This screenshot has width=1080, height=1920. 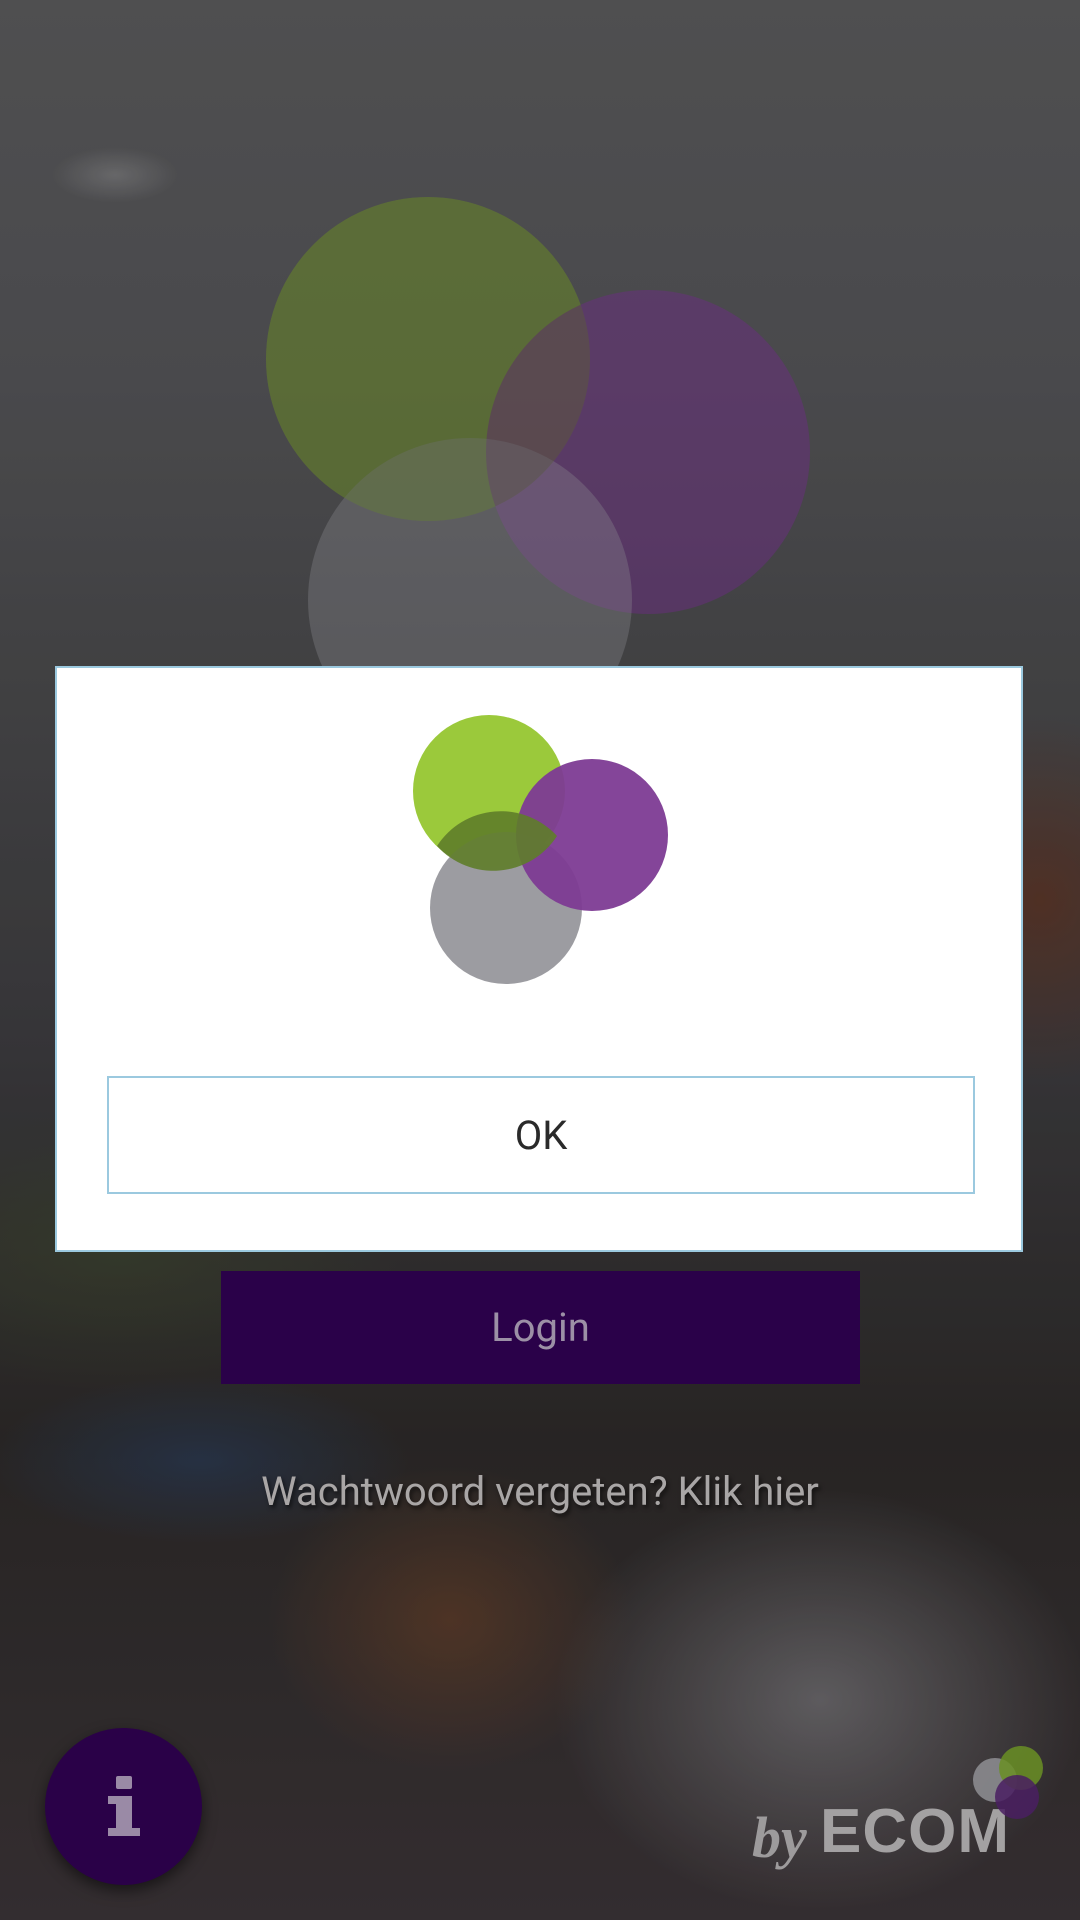 I want to click on background-logo-shade, so click(x=428, y=359).